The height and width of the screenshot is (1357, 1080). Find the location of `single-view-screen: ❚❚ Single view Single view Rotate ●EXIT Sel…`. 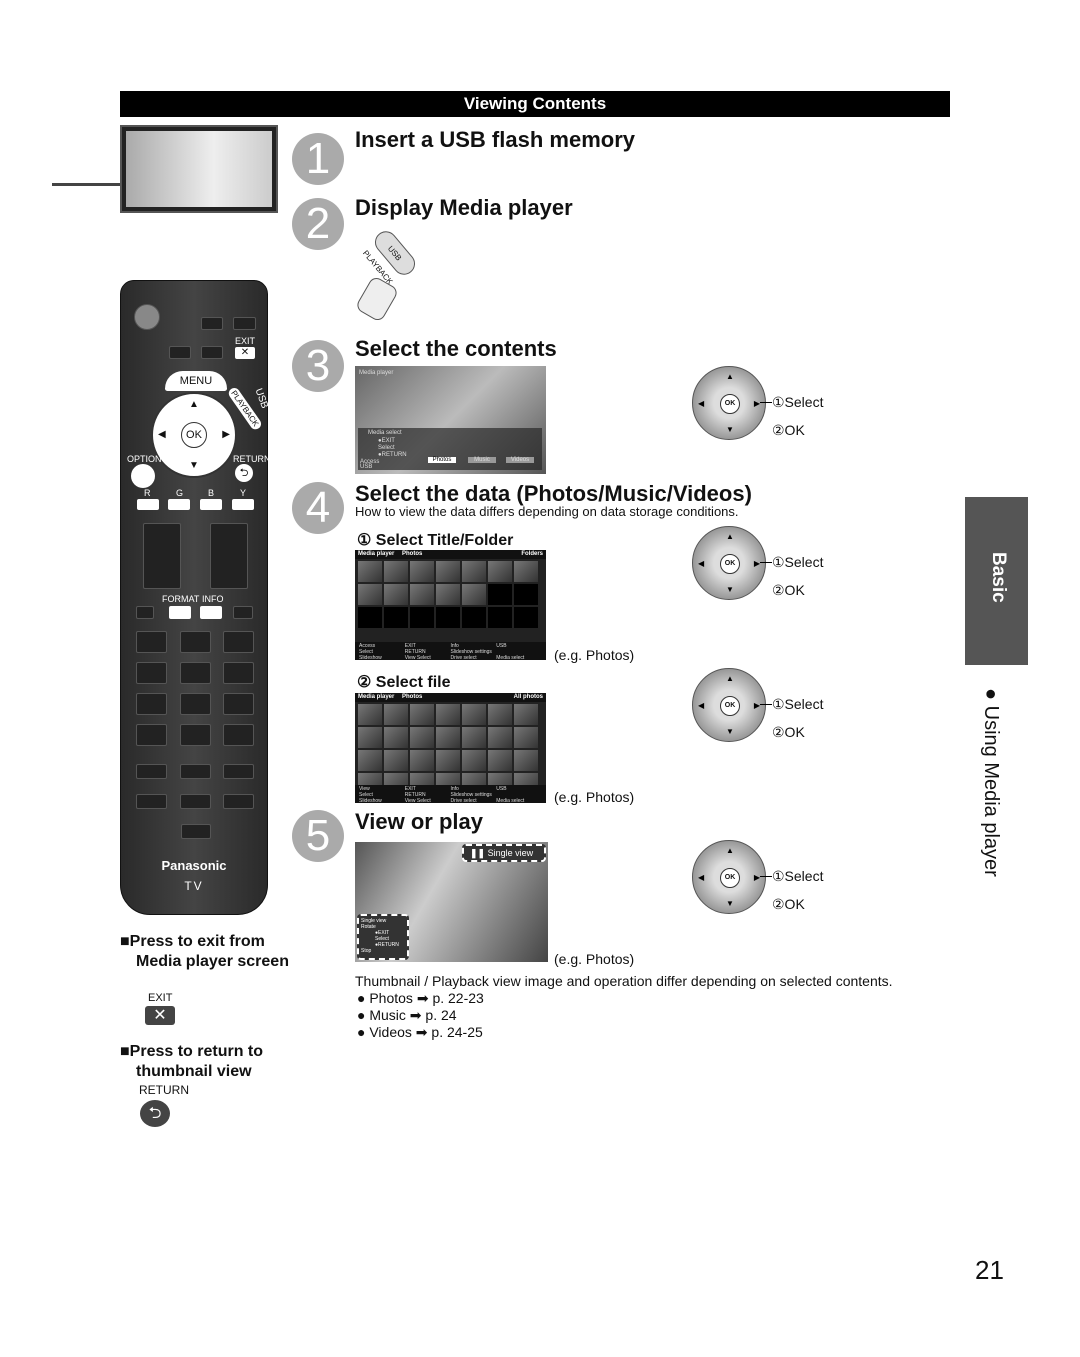

single-view-screen: ❚❚ Single view Single view Rotate ●EXIT Sel… is located at coordinates (451, 902).